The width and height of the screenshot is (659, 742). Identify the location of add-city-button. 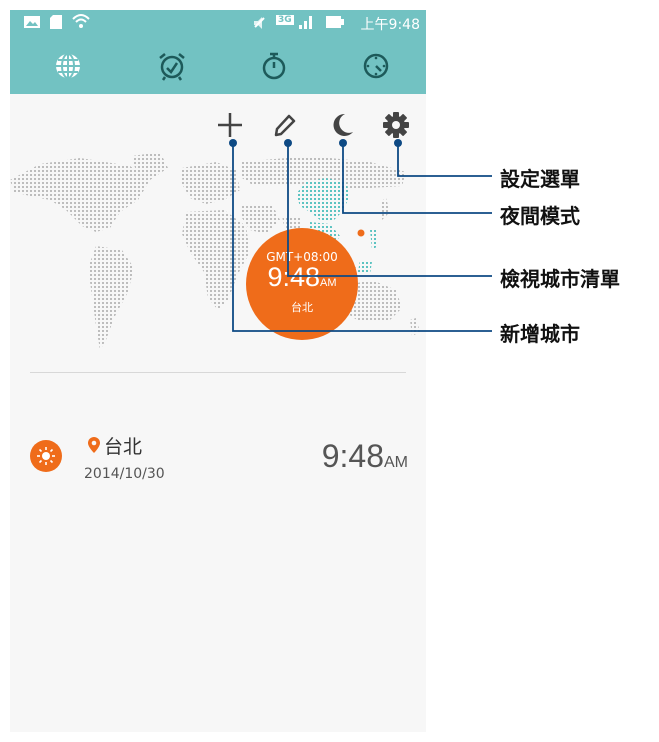
(230, 125).